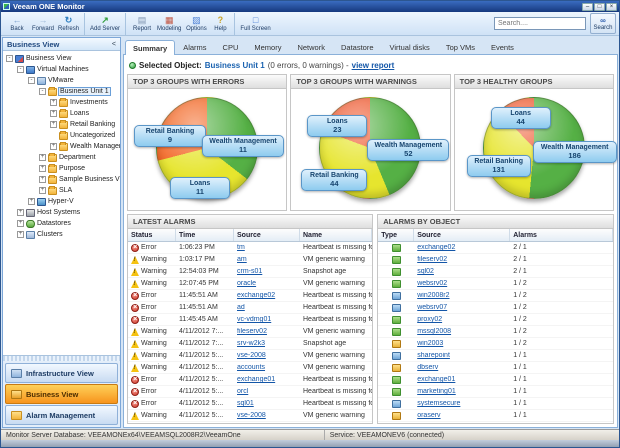 This screenshot has width=620, height=448. Describe the element at coordinates (410, 46) in the screenshot. I see `tab: Virtual disks` at that location.